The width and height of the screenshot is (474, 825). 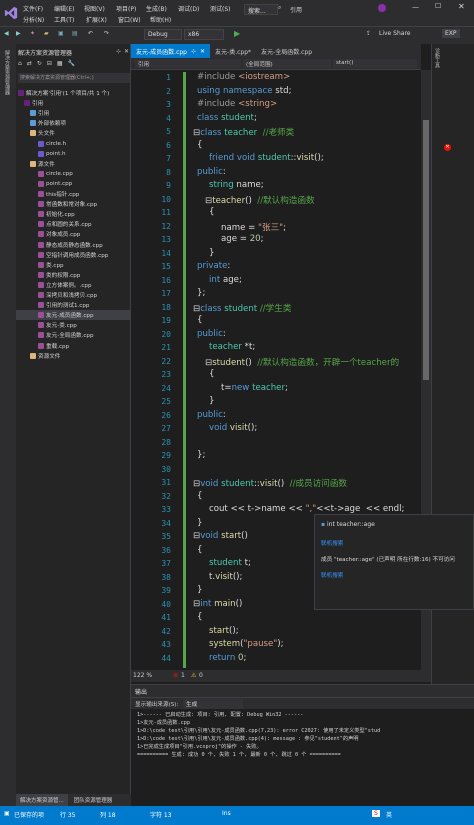 What do you see at coordinates (73, 194) in the screenshot?
I see `tree-item: this指针.cpp` at bounding box center [73, 194].